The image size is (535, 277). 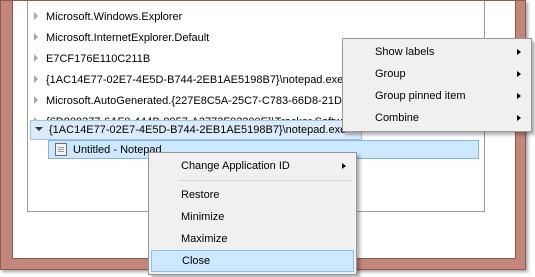 I want to click on menu-item-label: Restore, so click(x=200, y=195).